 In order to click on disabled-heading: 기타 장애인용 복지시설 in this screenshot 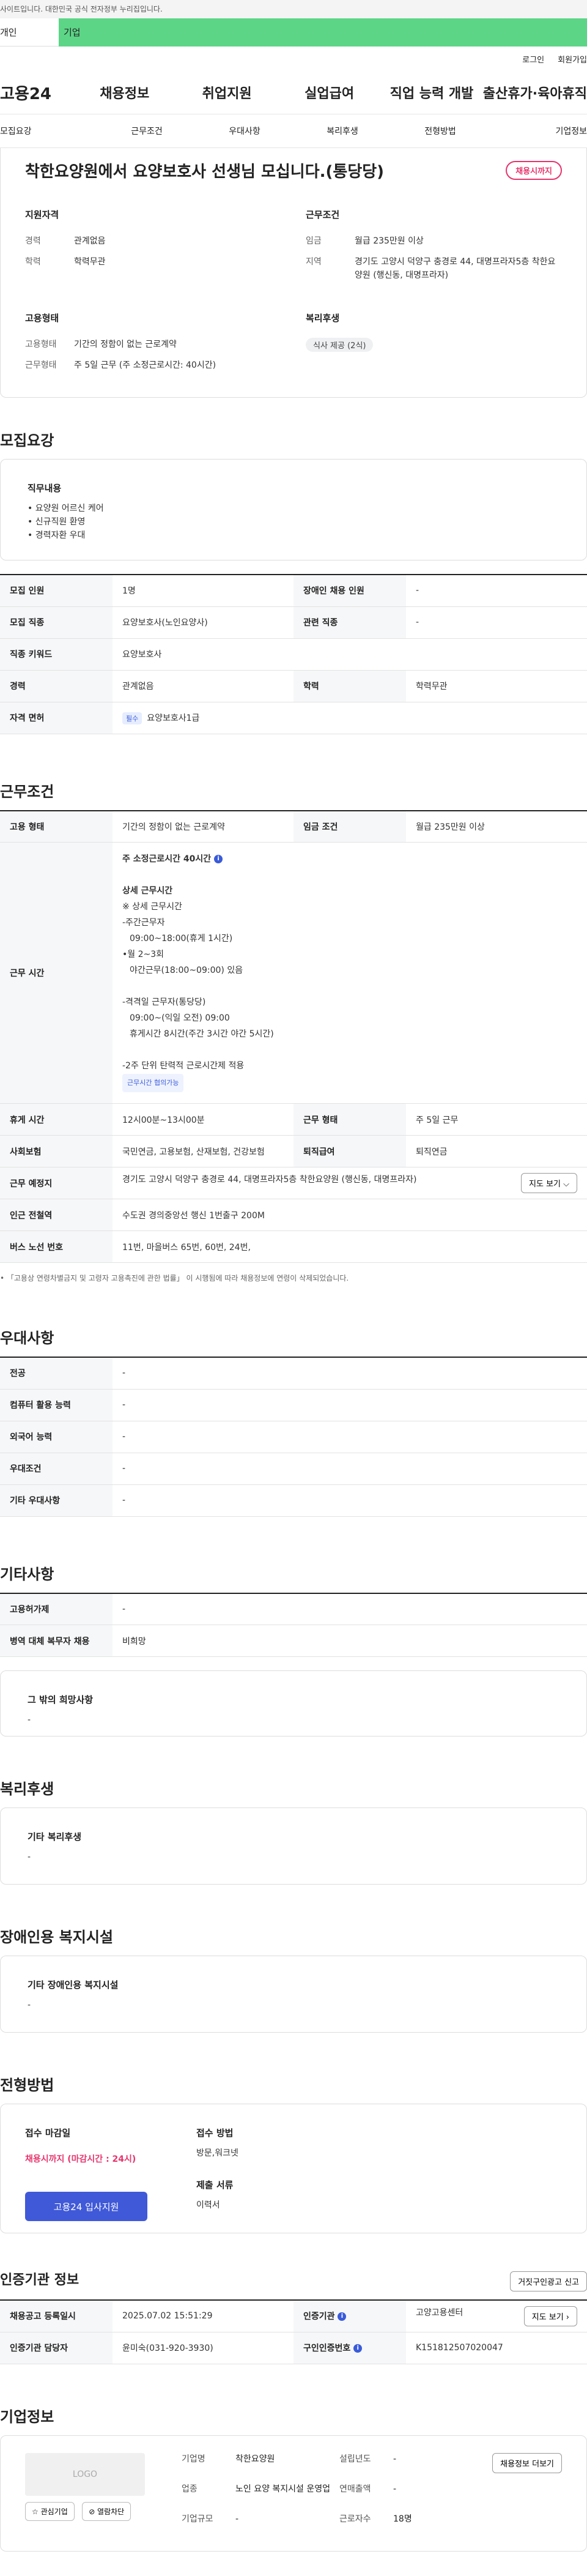, I will do `click(73, 1985)`.